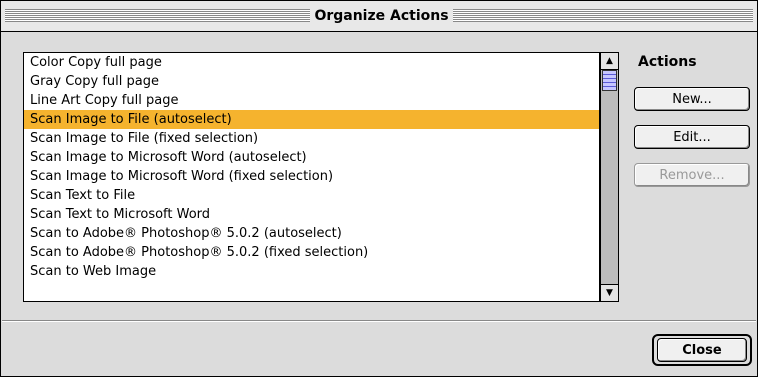 The image size is (758, 377). Describe the element at coordinates (311, 81) in the screenshot. I see `list-item: Gray Copy full page` at that location.